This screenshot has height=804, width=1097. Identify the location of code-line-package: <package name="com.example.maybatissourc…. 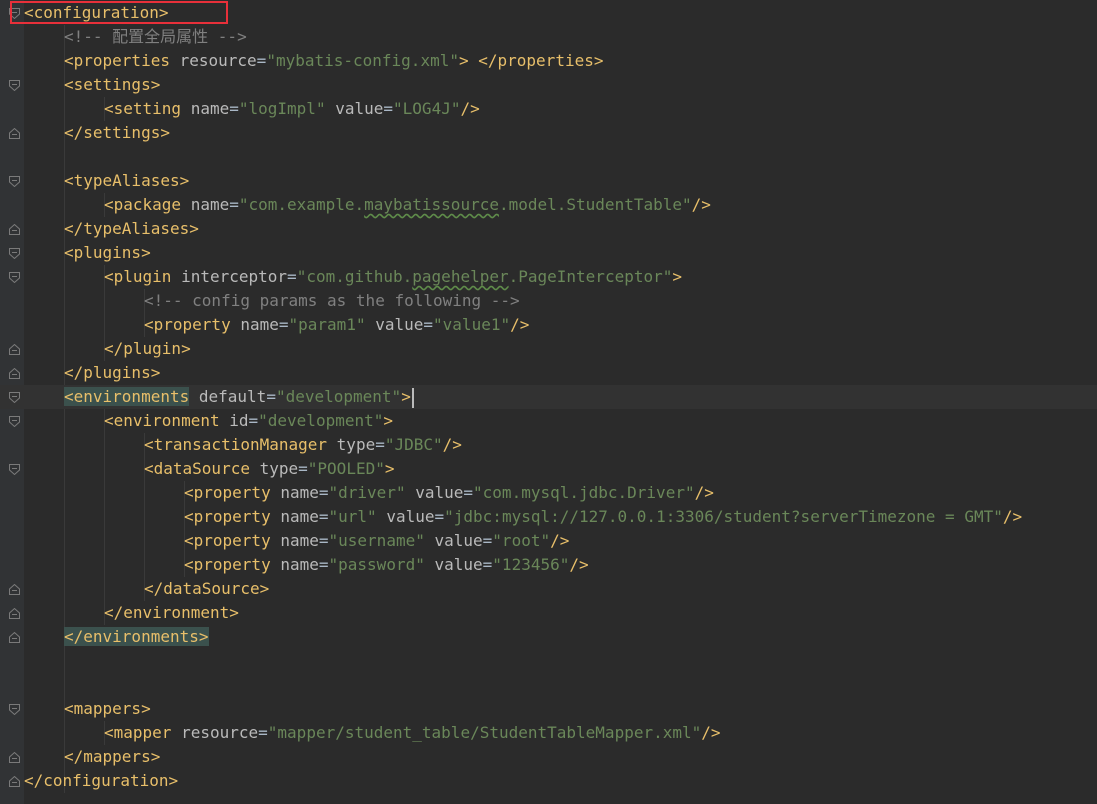
(548, 205).